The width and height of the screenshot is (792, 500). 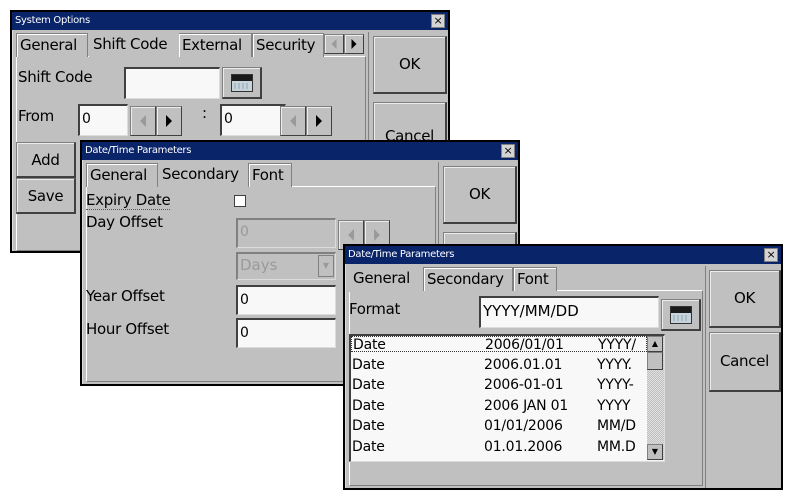 I want to click on cell-pattern: YYYY, so click(x=614, y=405).